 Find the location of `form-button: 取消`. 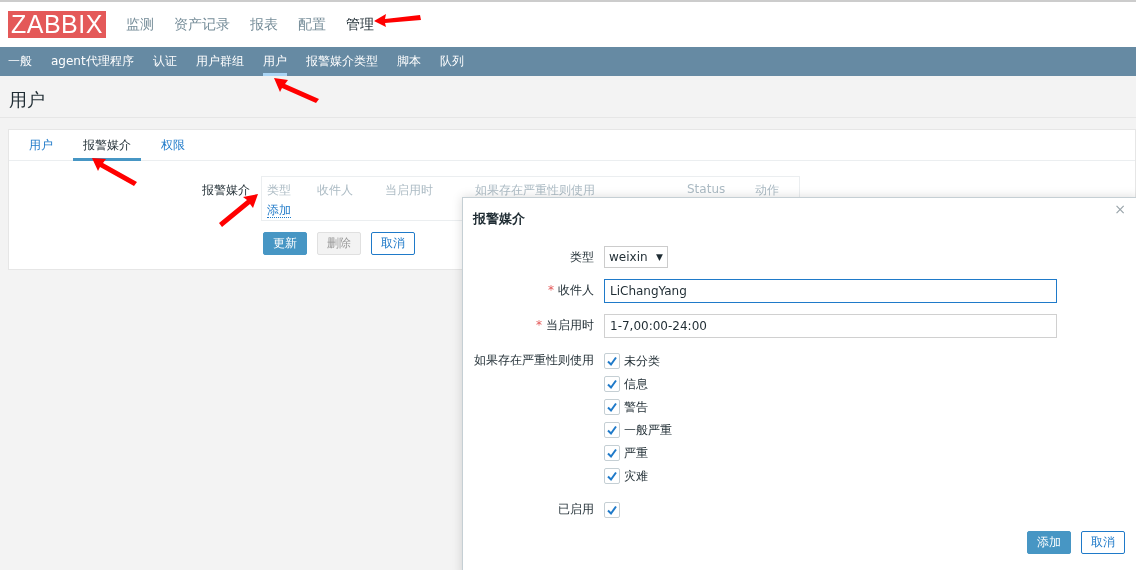

form-button: 取消 is located at coordinates (393, 243).